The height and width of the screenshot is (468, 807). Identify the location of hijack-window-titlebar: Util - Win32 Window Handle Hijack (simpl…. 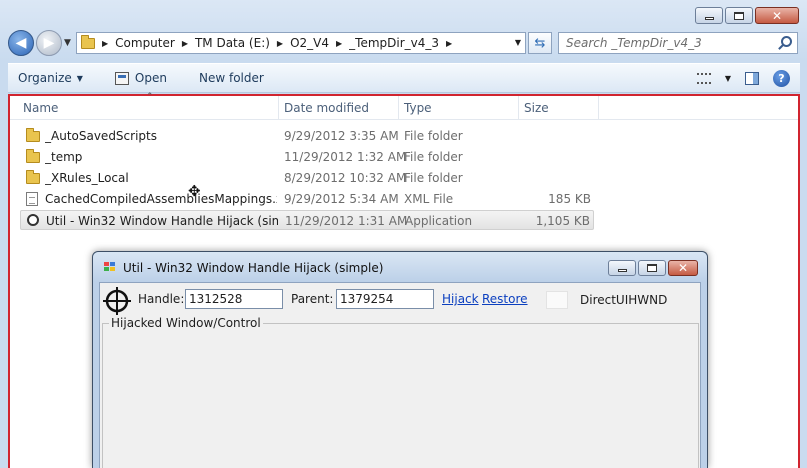
(400, 267).